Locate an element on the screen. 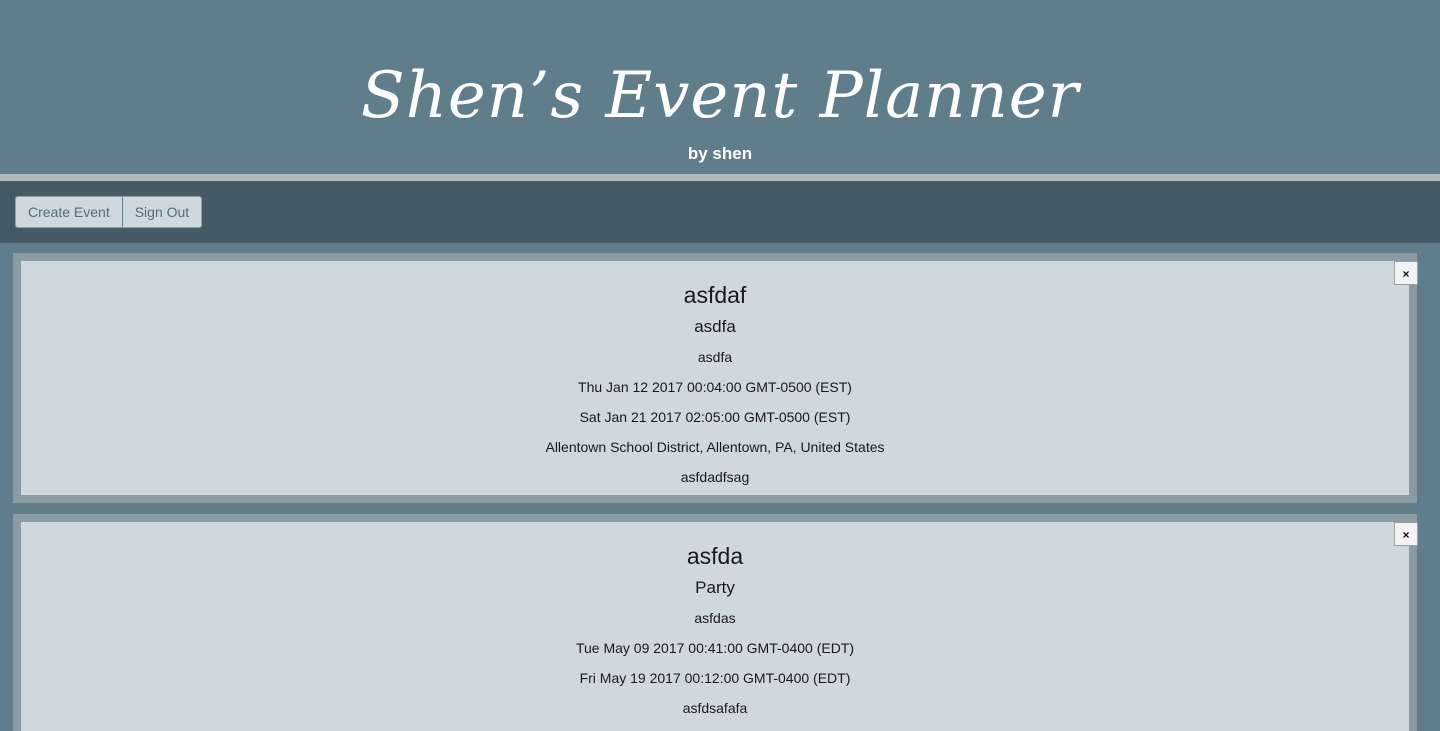 This screenshot has width=1440, height=731. header-divider is located at coordinates (720, 177).